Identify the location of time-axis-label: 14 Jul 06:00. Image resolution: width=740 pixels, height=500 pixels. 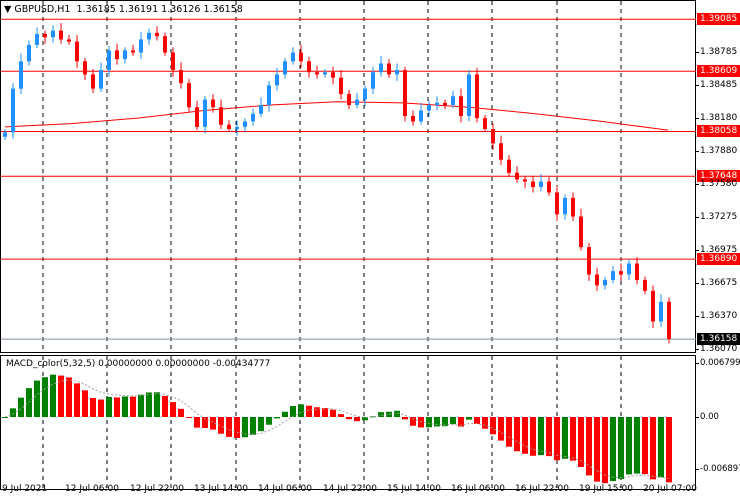
(285, 489).